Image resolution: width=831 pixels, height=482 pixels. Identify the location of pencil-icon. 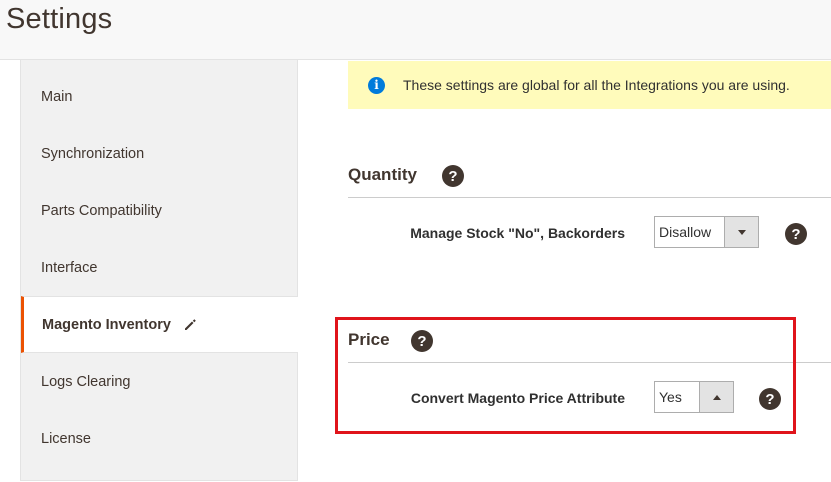
(190, 325).